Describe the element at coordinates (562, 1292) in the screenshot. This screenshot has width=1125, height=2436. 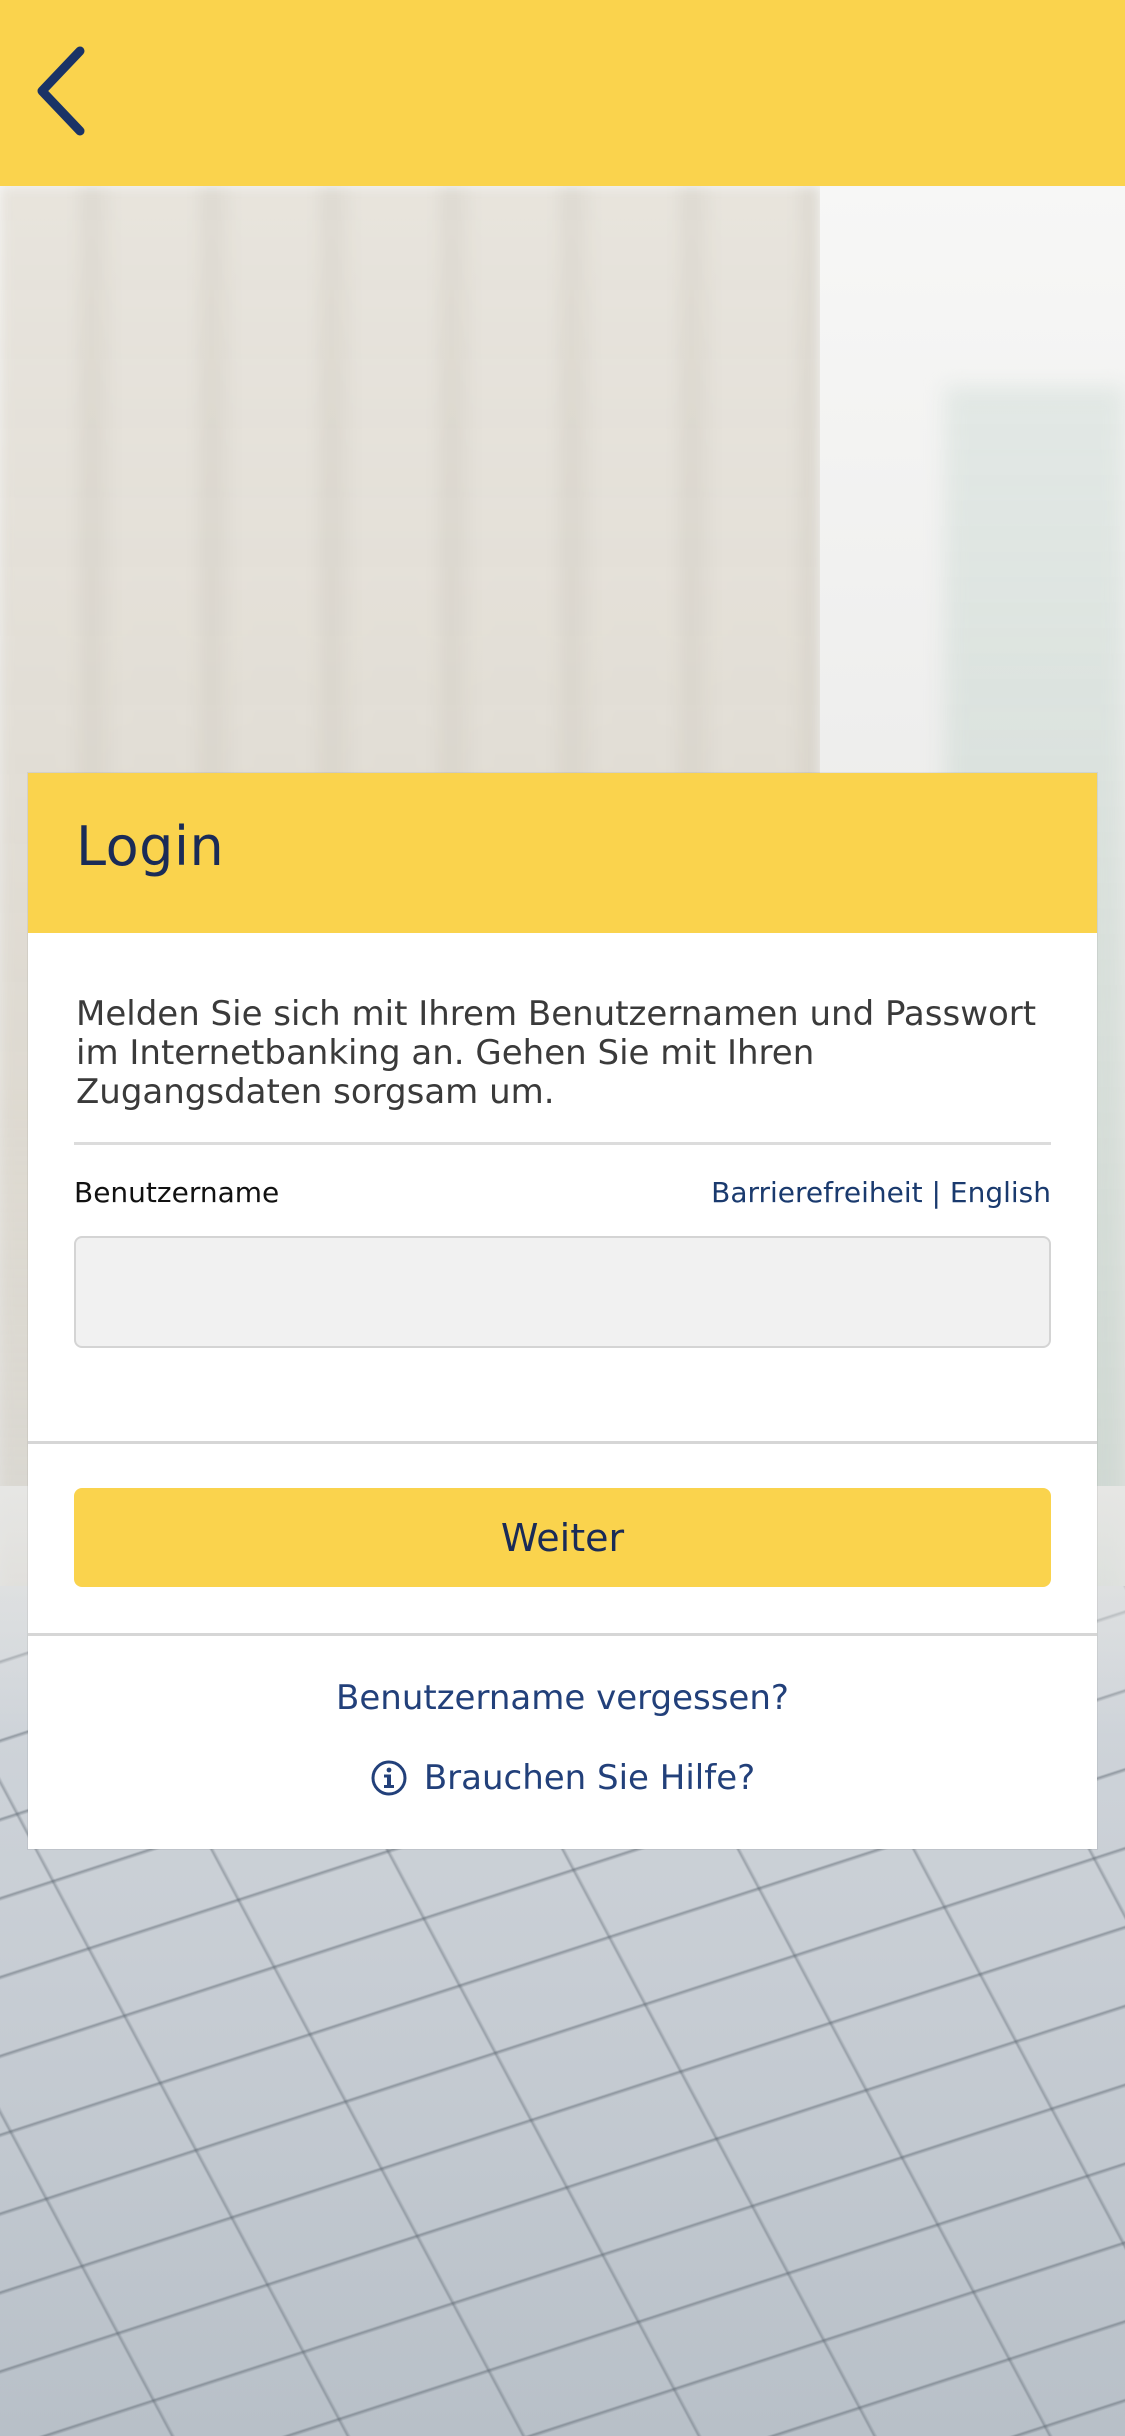
I see `username-input` at that location.